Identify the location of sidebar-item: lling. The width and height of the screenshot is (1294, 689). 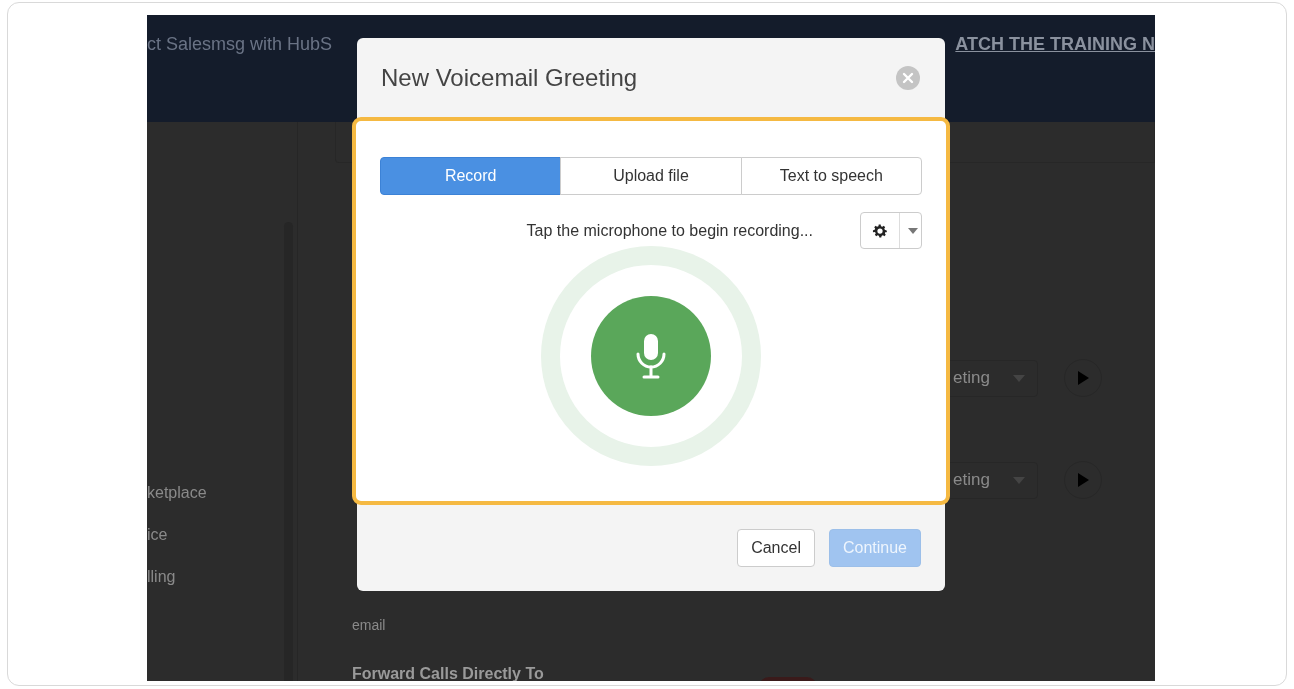
(215, 577).